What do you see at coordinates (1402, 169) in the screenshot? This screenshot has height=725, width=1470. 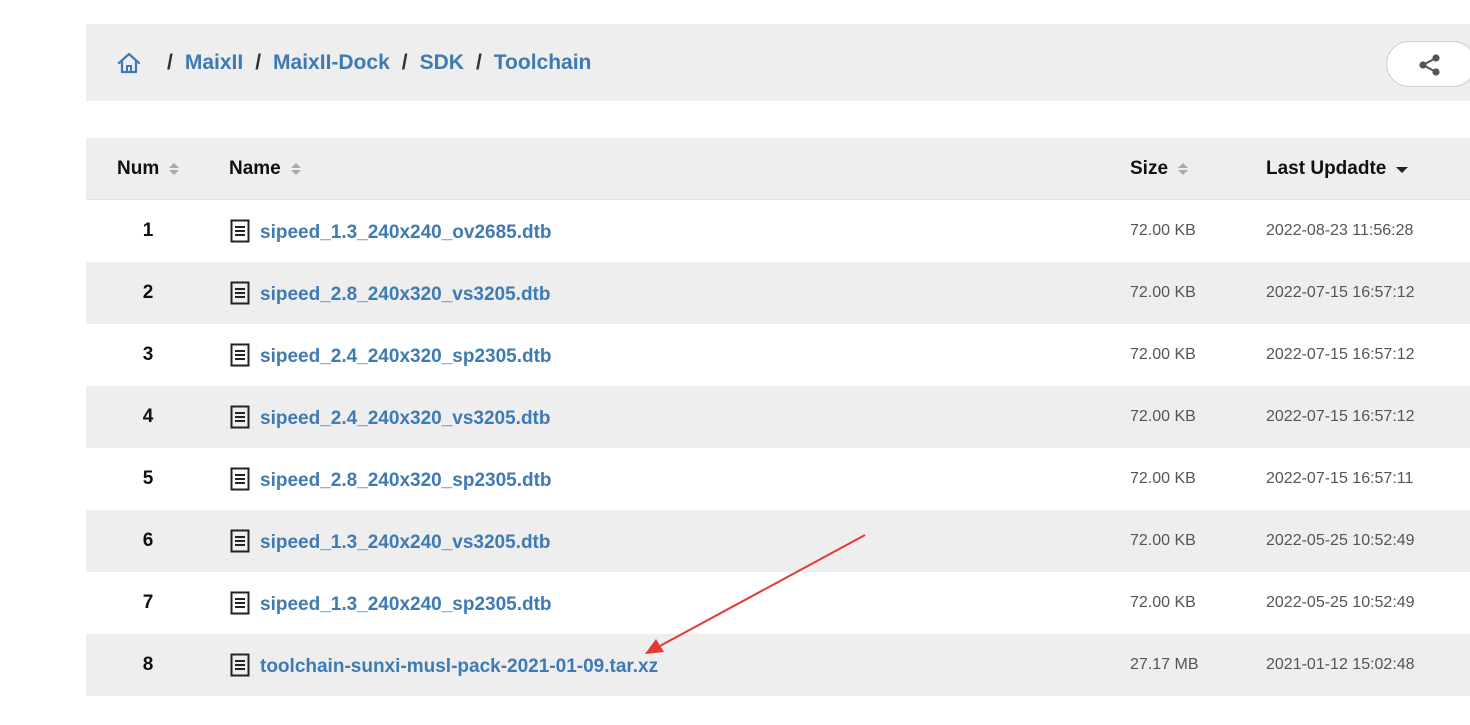 I see `sort-desc-icon` at bounding box center [1402, 169].